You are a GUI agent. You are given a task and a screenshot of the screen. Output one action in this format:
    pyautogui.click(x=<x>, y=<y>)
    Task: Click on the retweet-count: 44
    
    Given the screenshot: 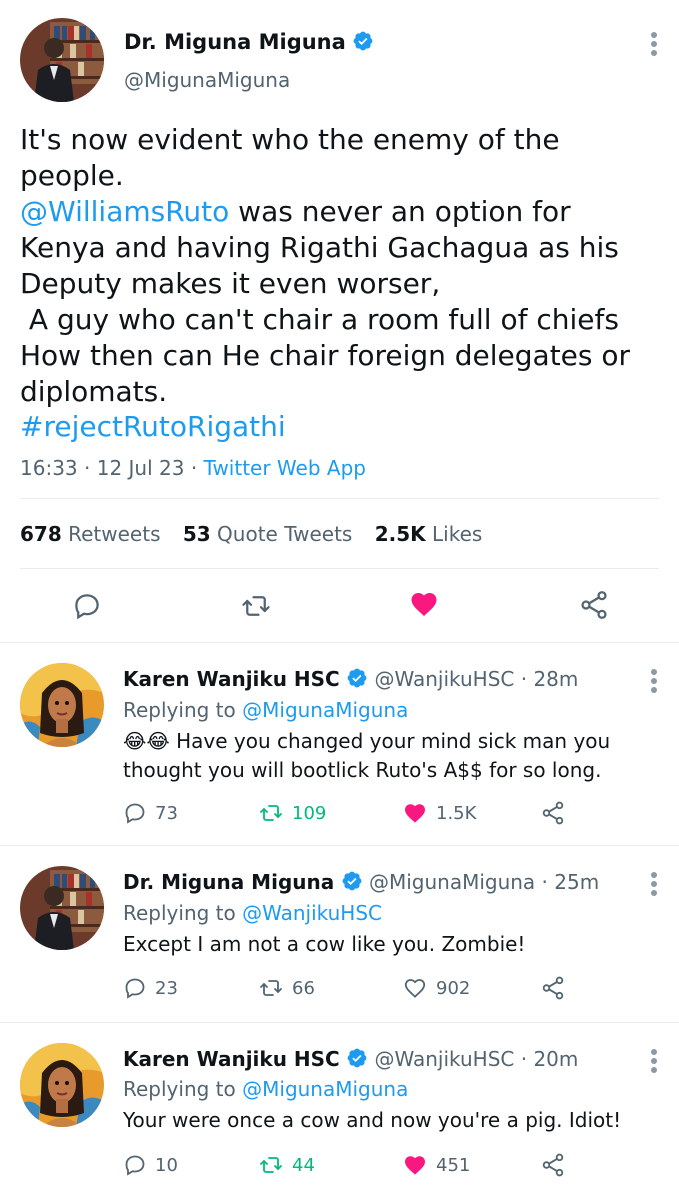 What is the action you would take?
    pyautogui.click(x=286, y=1165)
    